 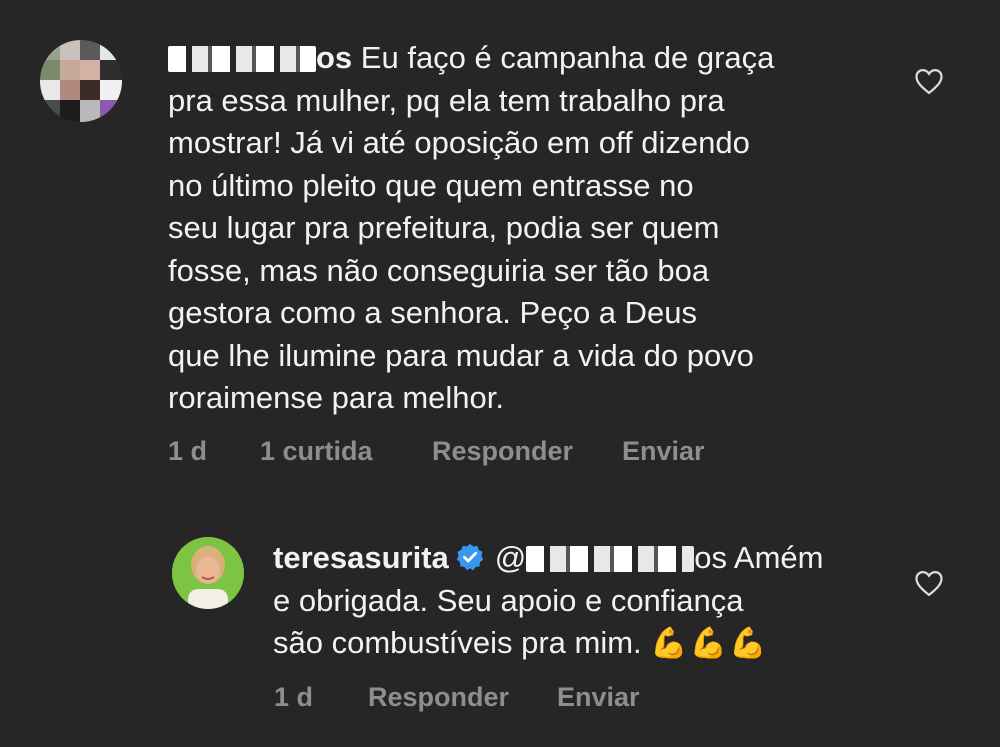 I want to click on pixelated-avatar-image, so click(x=81, y=81).